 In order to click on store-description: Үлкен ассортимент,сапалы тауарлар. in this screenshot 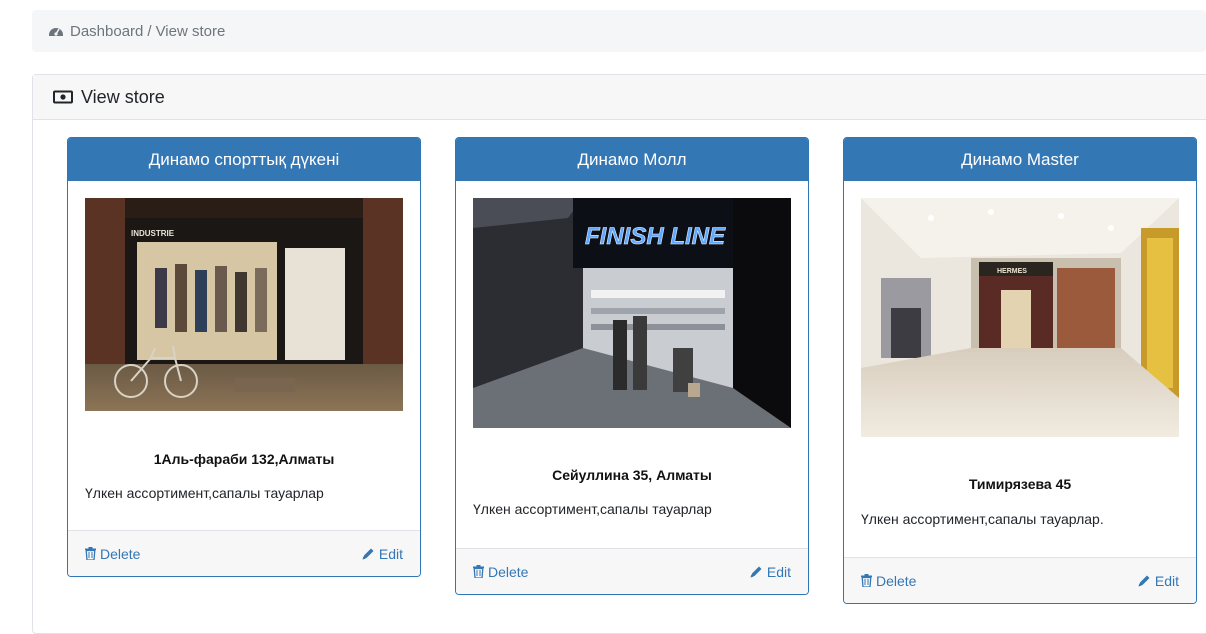, I will do `click(982, 519)`.